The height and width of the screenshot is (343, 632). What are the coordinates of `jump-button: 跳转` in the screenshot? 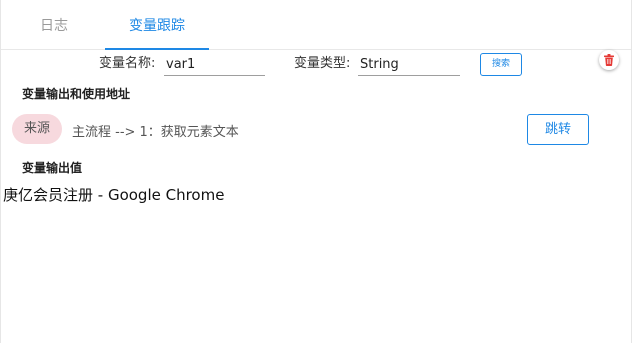 It's located at (558, 129).